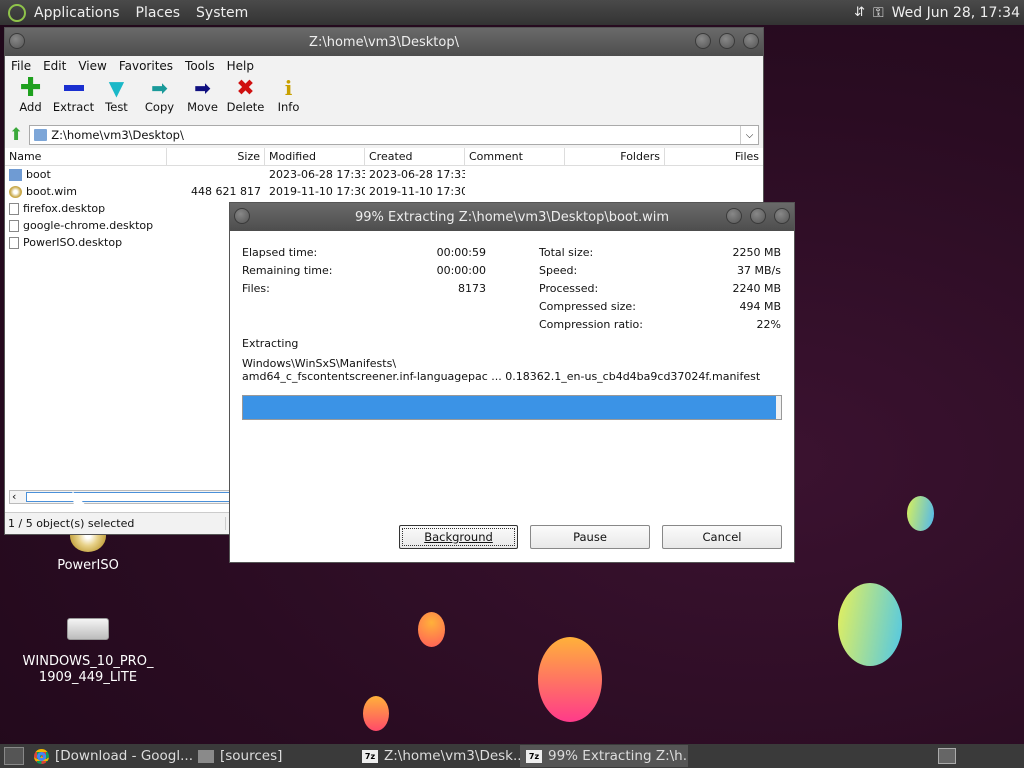  I want to click on menu-tools: Tools, so click(200, 66).